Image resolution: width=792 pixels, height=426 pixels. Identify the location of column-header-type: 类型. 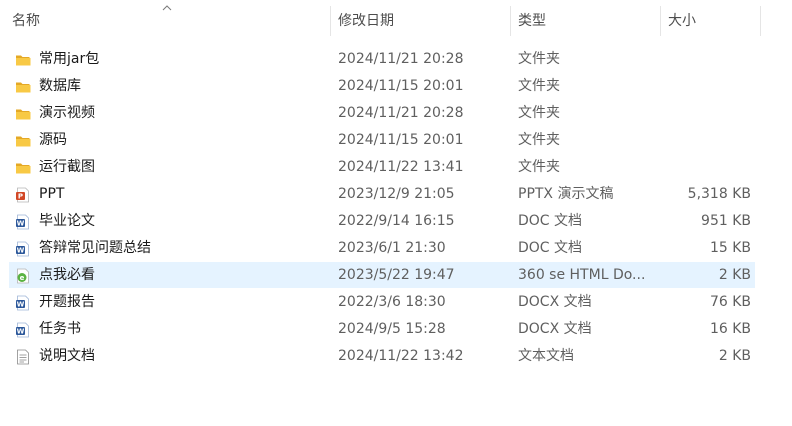
(532, 21).